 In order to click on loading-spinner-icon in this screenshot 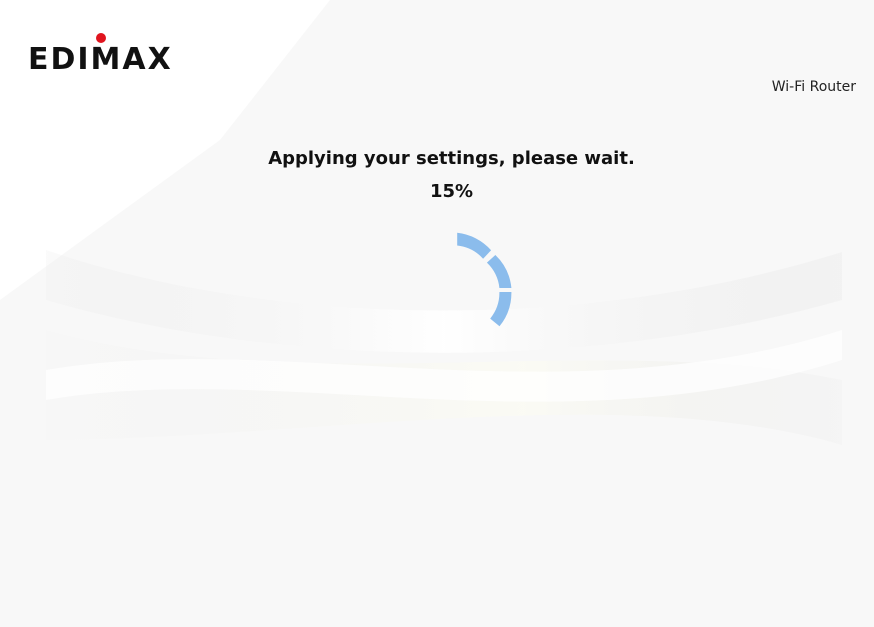, I will do `click(484, 279)`.